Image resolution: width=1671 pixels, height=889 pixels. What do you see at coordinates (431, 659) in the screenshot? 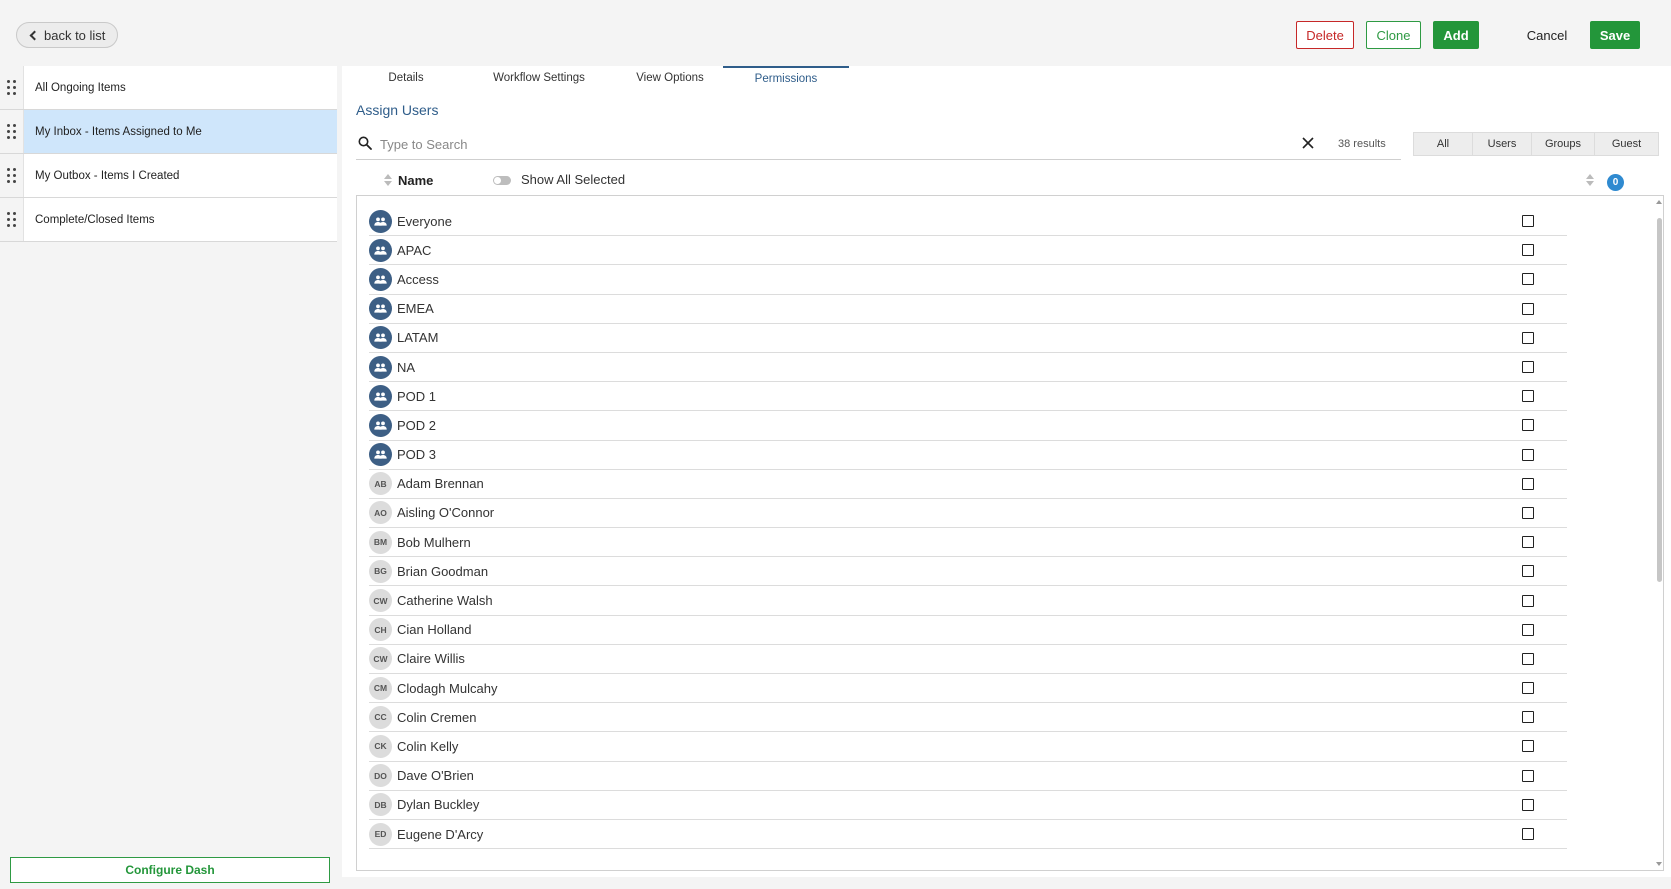
I see `list-item-name: Claire Willis` at bounding box center [431, 659].